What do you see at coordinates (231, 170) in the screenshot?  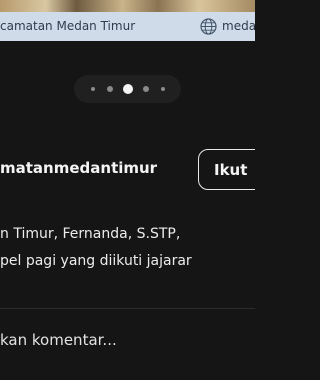 I see `follow-button-label: Ikut` at bounding box center [231, 170].